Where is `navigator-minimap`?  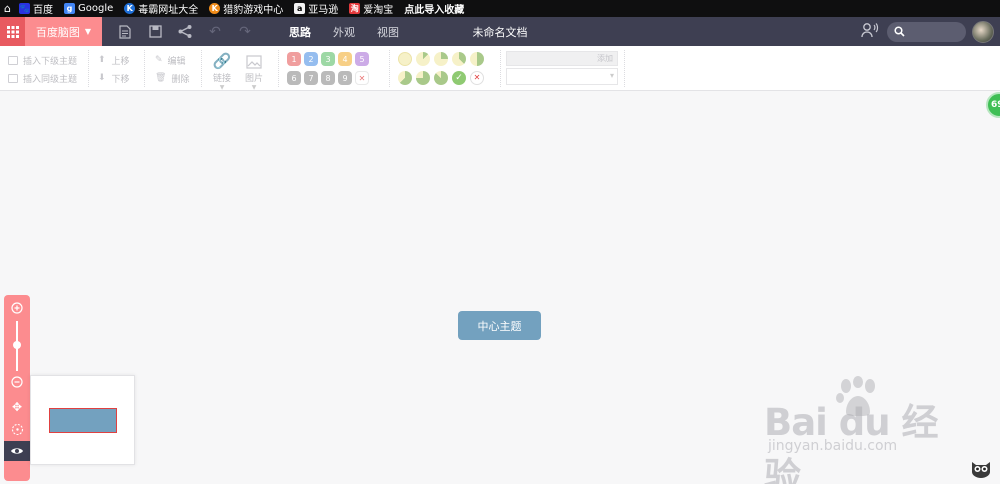 navigator-minimap is located at coordinates (82, 420).